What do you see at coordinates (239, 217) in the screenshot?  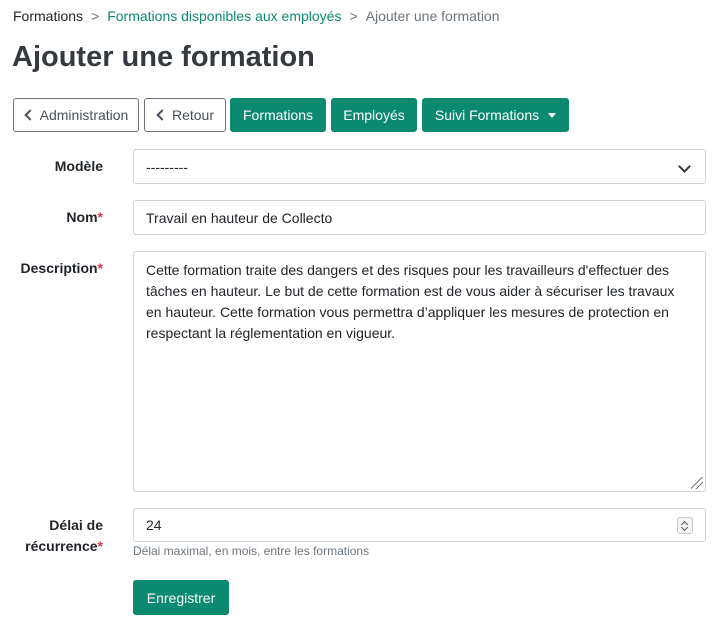 I see `nom-input-value: Travail en hauteur de Collecto` at bounding box center [239, 217].